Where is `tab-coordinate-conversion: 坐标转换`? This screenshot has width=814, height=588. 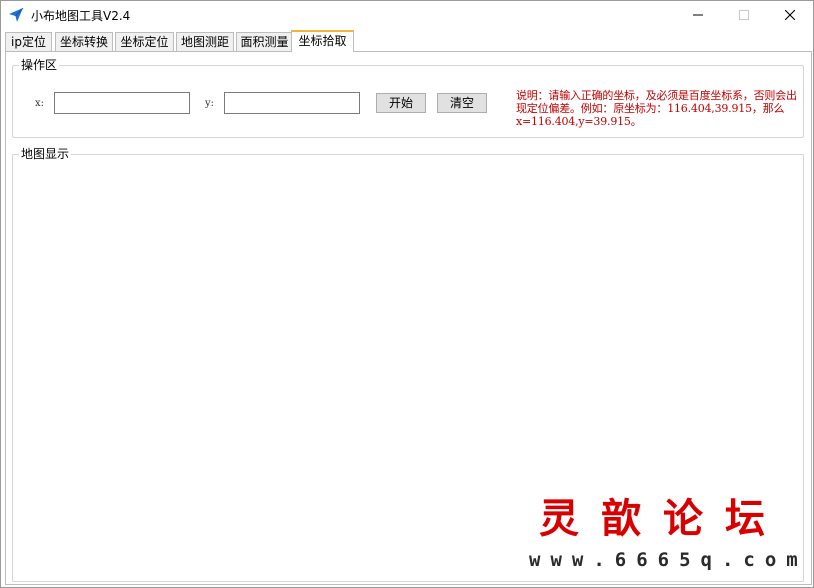
tab-coordinate-conversion: 坐标转换 is located at coordinates (84, 41).